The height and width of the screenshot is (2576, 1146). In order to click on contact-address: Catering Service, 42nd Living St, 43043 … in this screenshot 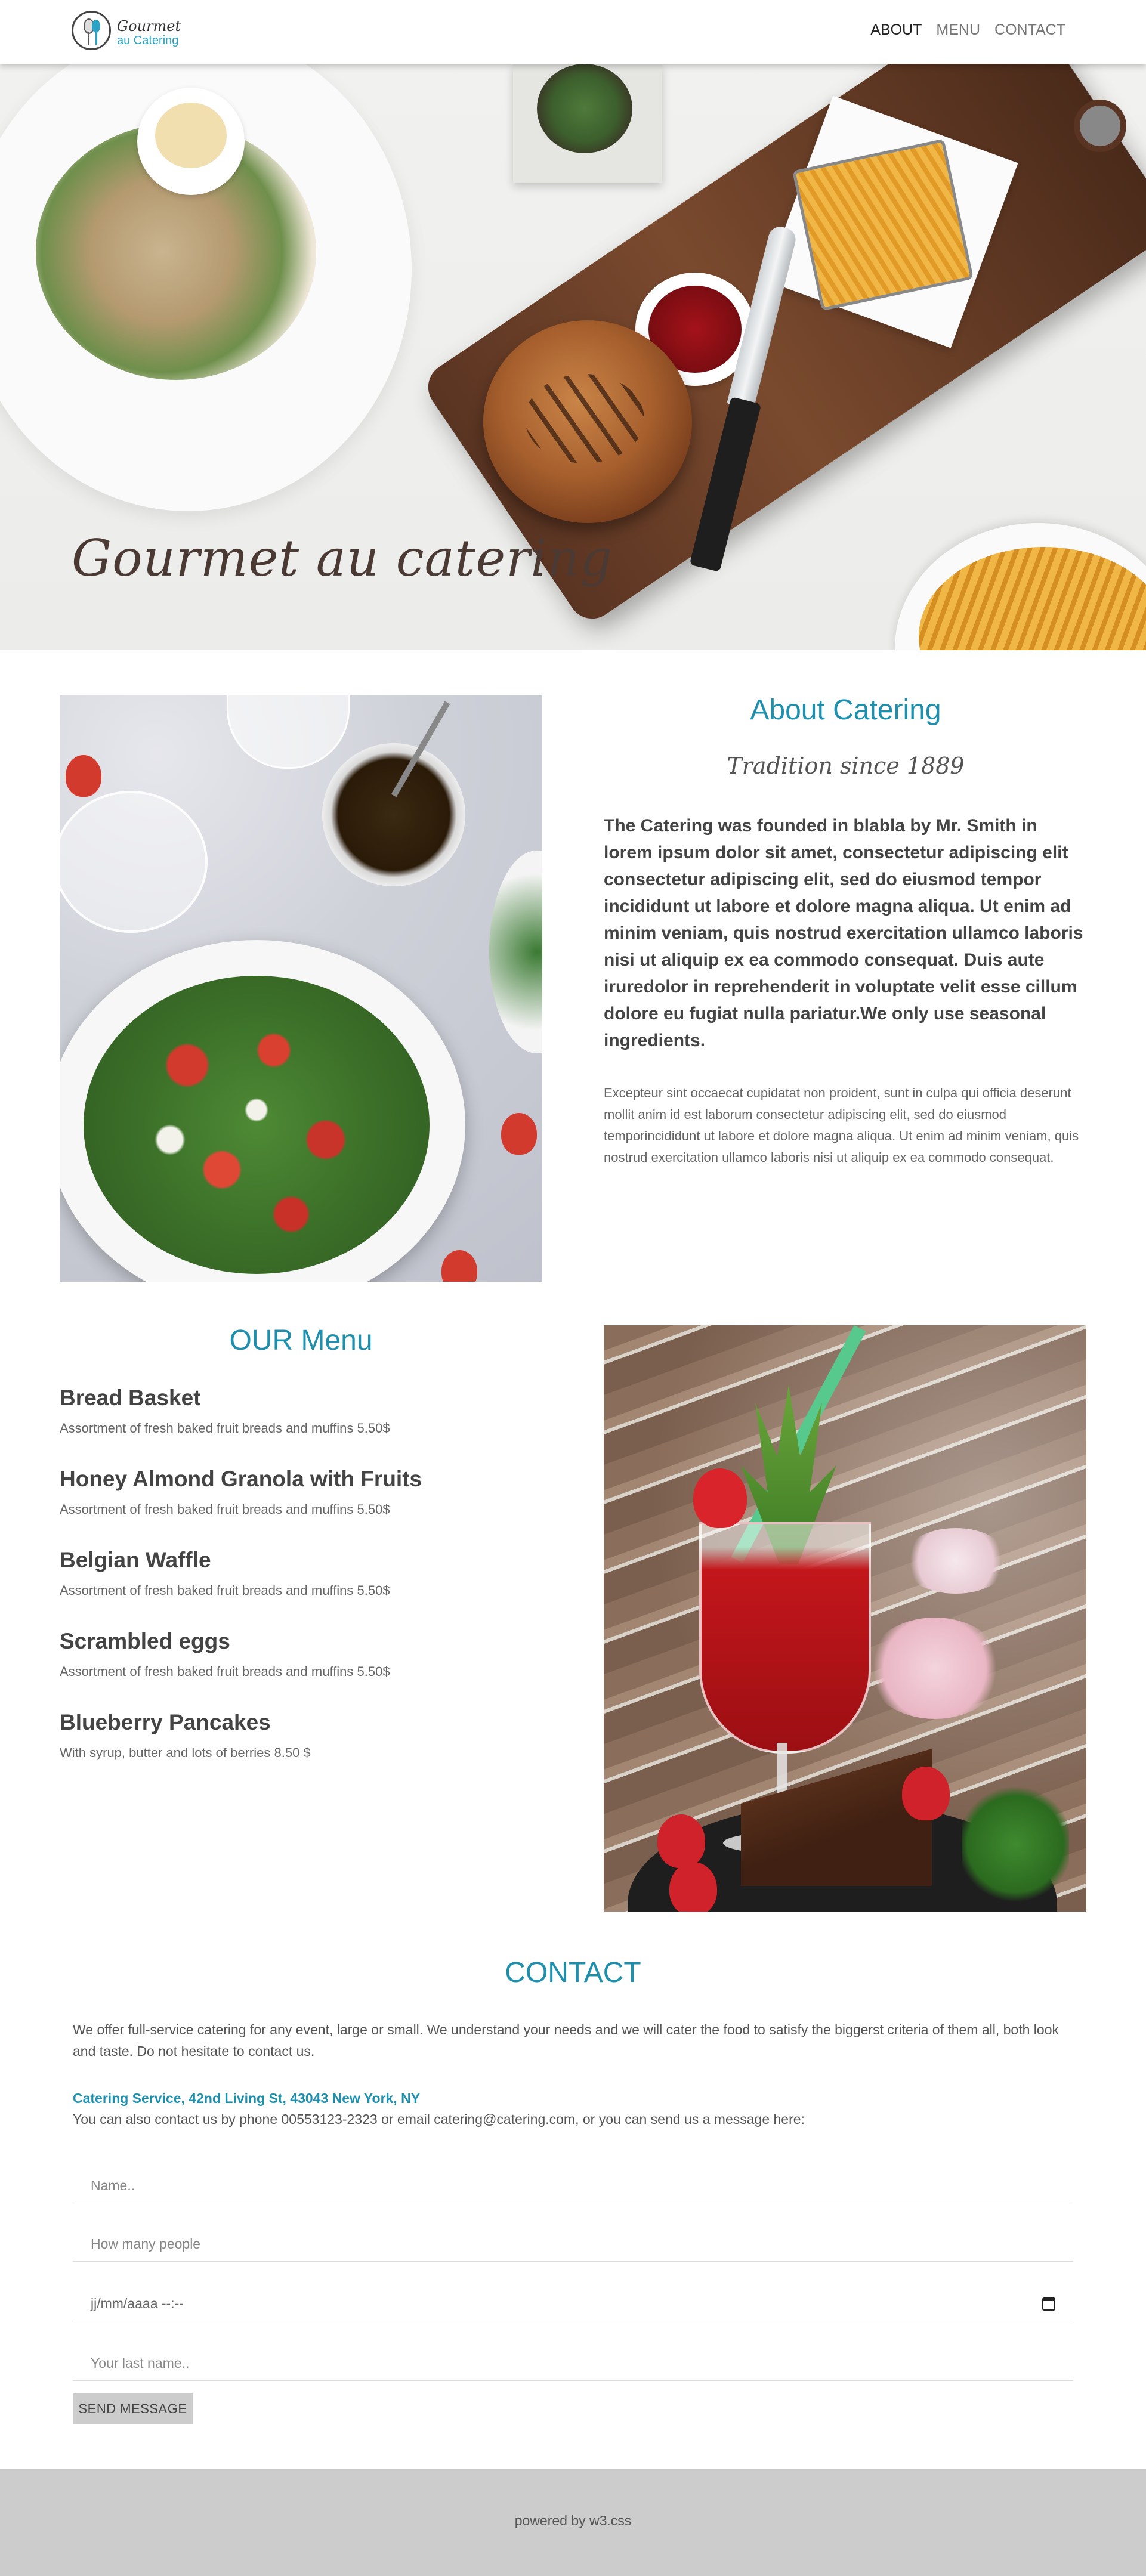, I will do `click(247, 2098)`.